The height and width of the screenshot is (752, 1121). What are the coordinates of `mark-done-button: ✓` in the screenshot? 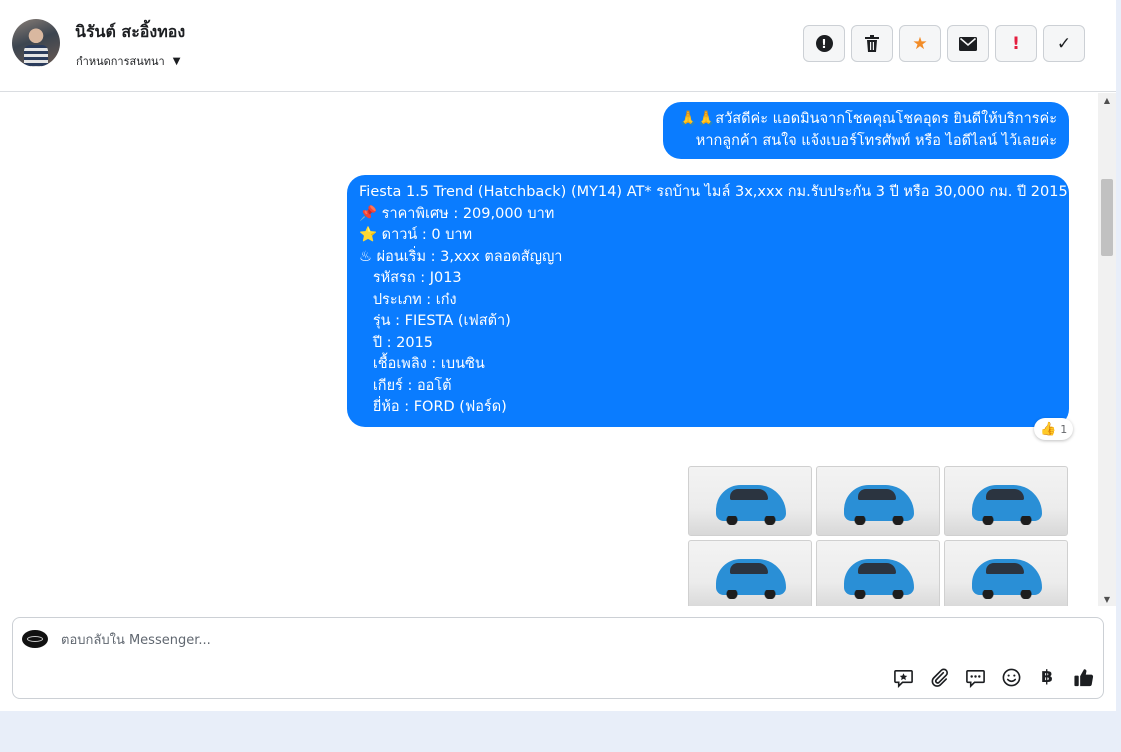 It's located at (1064, 43).